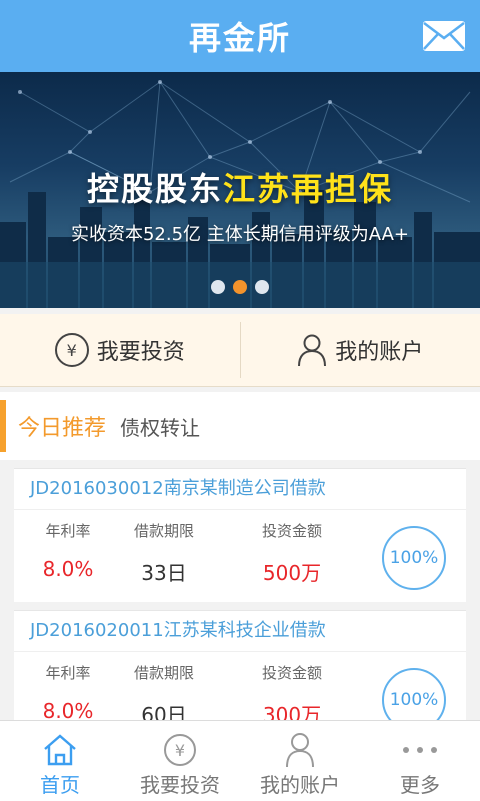 This screenshot has height=801, width=480. What do you see at coordinates (68, 569) in the screenshot?
I see `rate-value: 8.0%` at bounding box center [68, 569].